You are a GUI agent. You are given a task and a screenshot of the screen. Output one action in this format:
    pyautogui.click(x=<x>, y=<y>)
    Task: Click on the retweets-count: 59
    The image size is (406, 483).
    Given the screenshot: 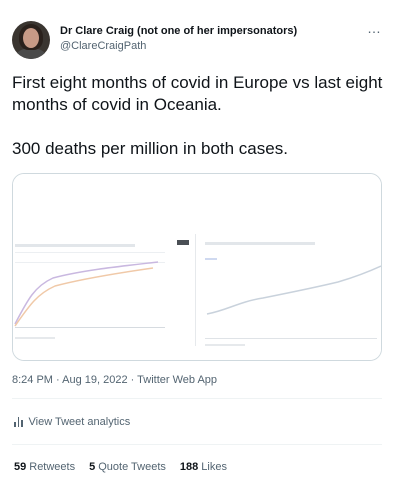 What is the action you would take?
    pyautogui.click(x=20, y=467)
    